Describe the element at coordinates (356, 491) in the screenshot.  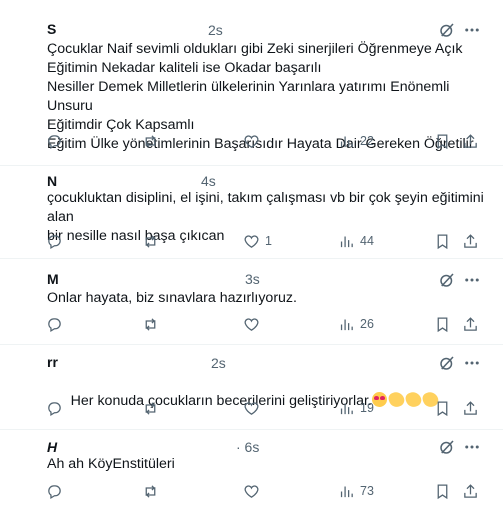
I see `views-button: 73` at that location.